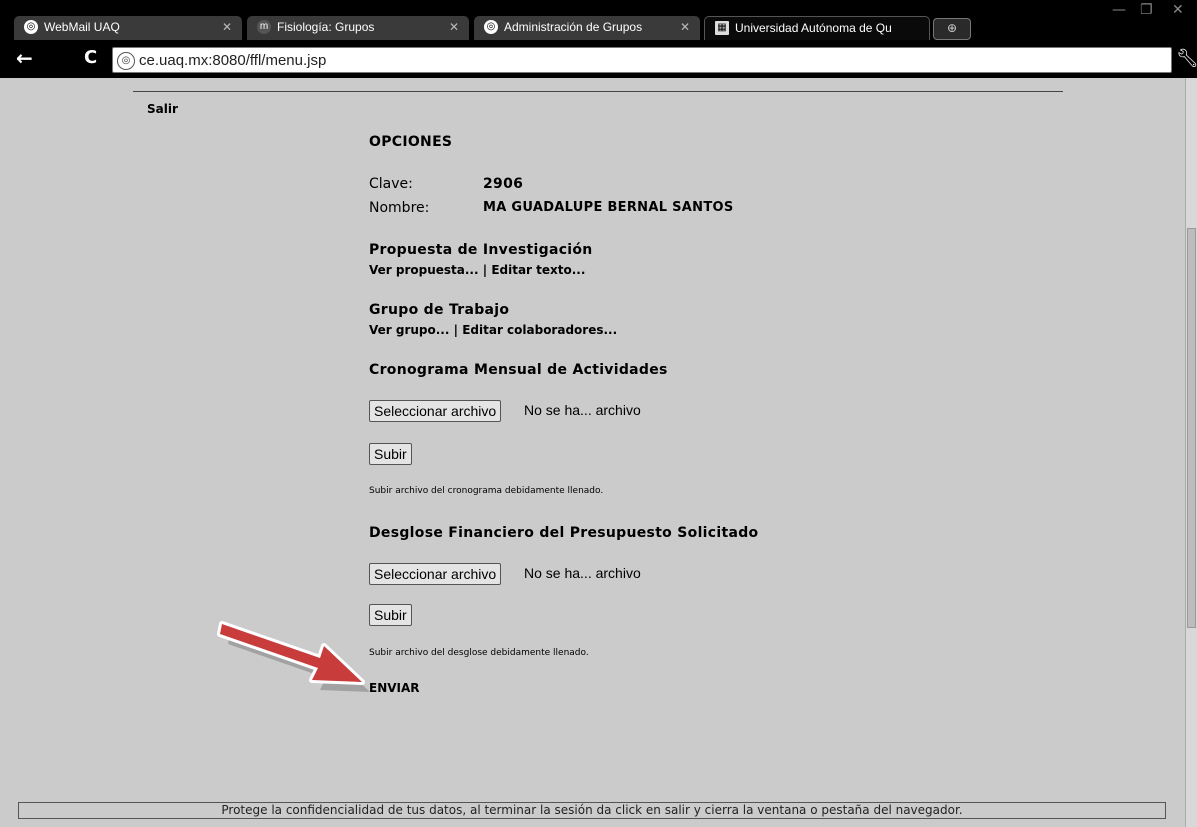  What do you see at coordinates (391, 184) in the screenshot?
I see `clave-label: Clave:` at bounding box center [391, 184].